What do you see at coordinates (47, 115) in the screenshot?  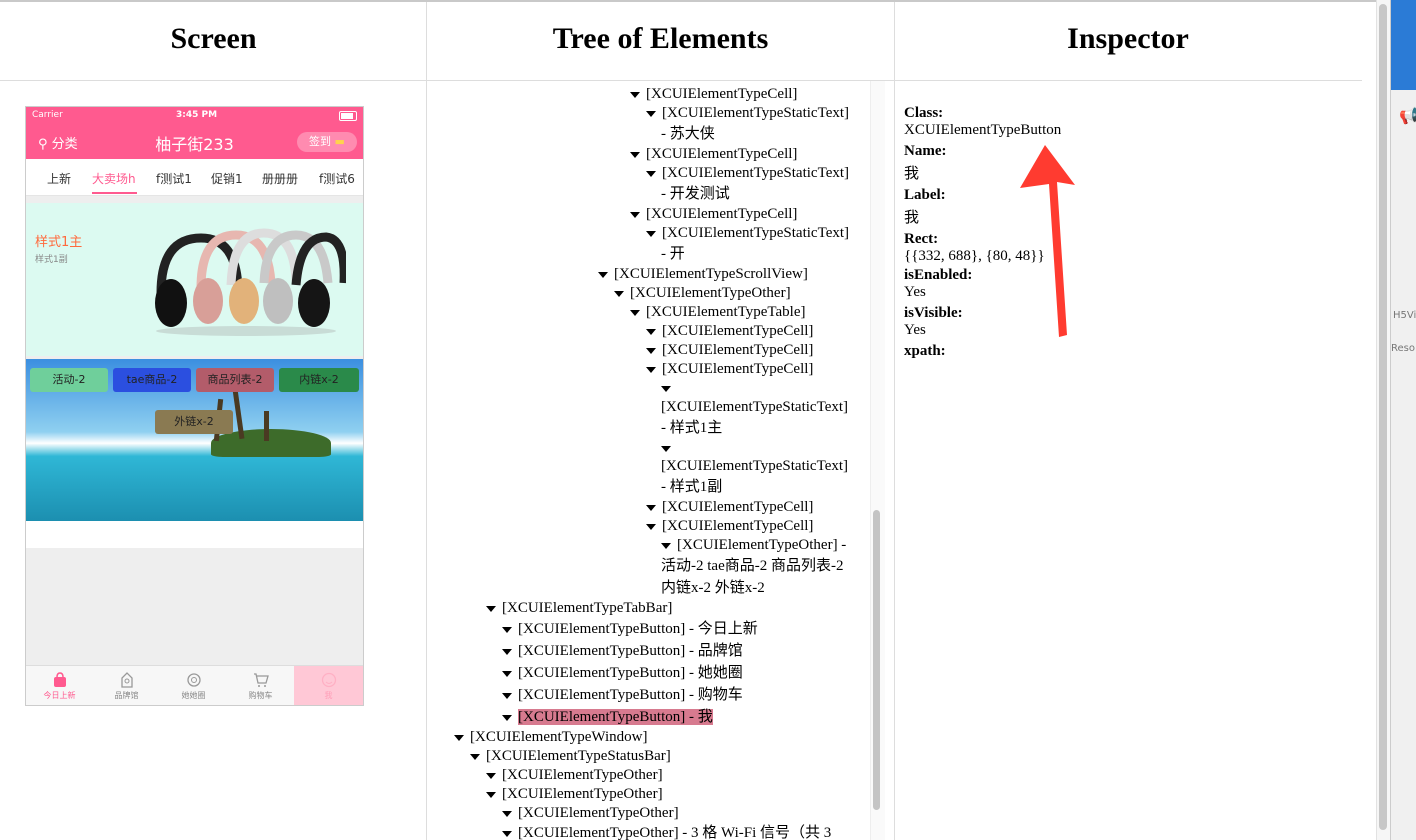 I see `carrier-label: Carrier` at bounding box center [47, 115].